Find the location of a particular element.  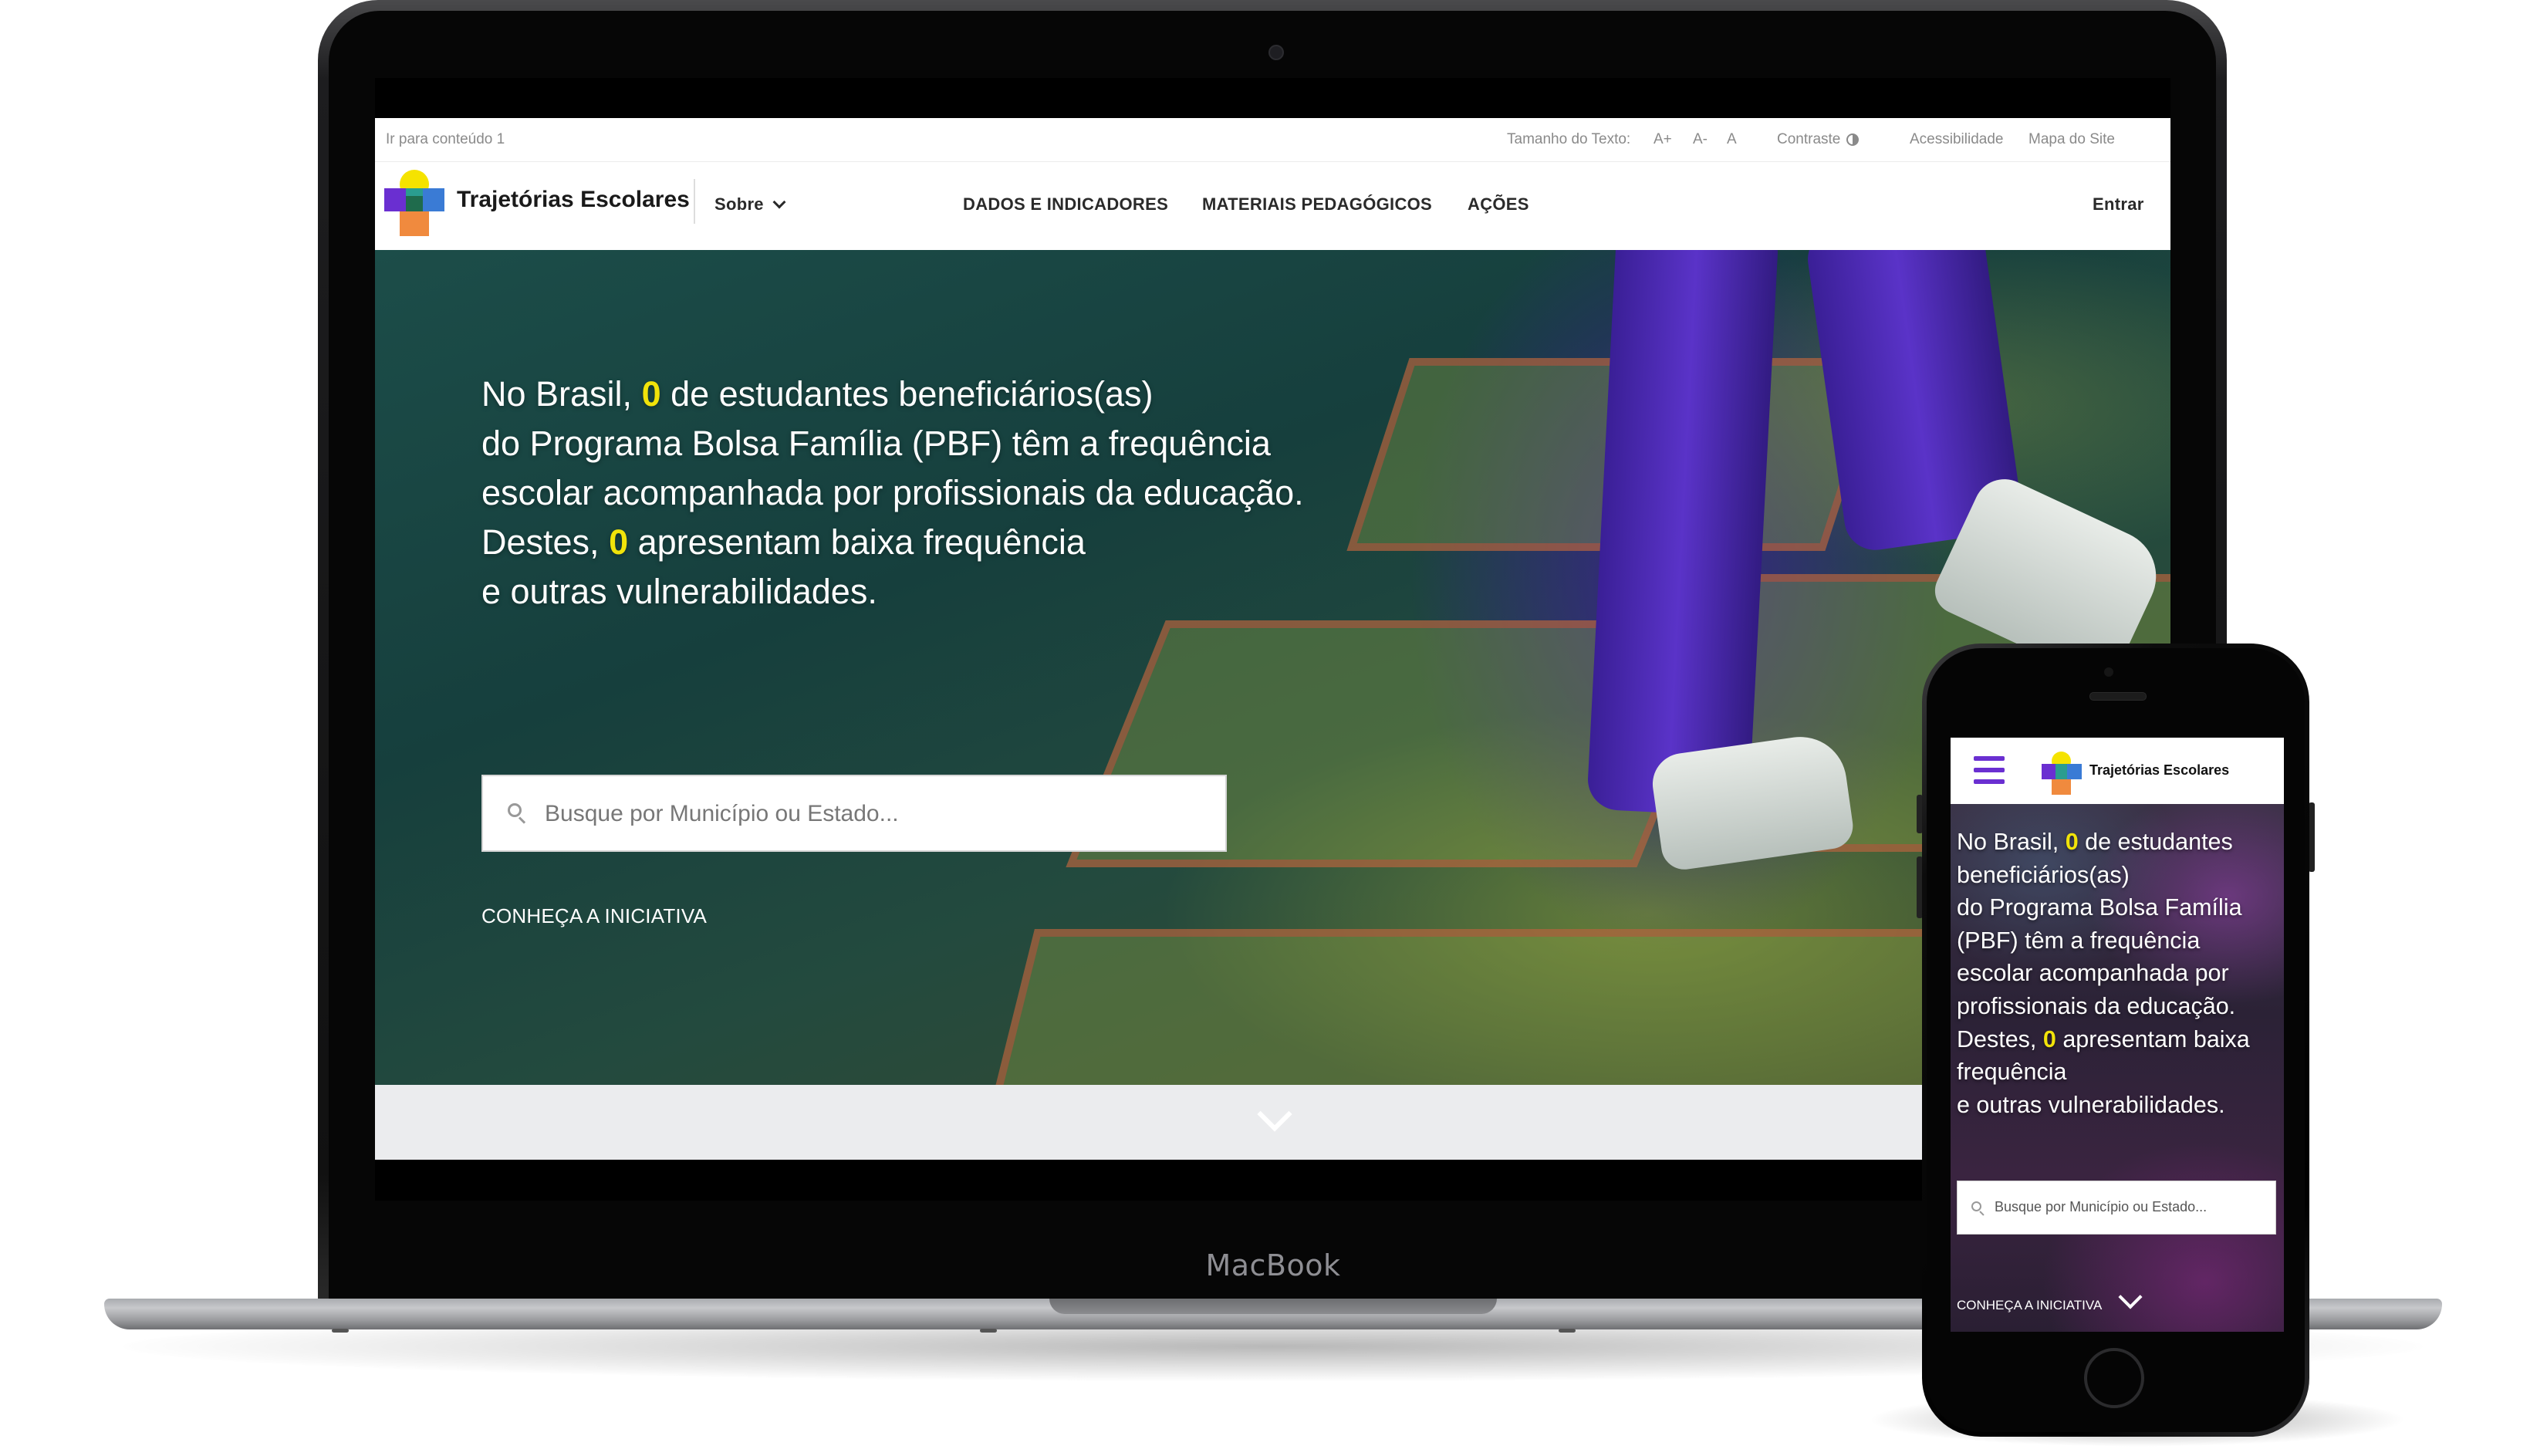

hero-text-fragment: apresentam baixa is located at coordinates (2153, 1038).